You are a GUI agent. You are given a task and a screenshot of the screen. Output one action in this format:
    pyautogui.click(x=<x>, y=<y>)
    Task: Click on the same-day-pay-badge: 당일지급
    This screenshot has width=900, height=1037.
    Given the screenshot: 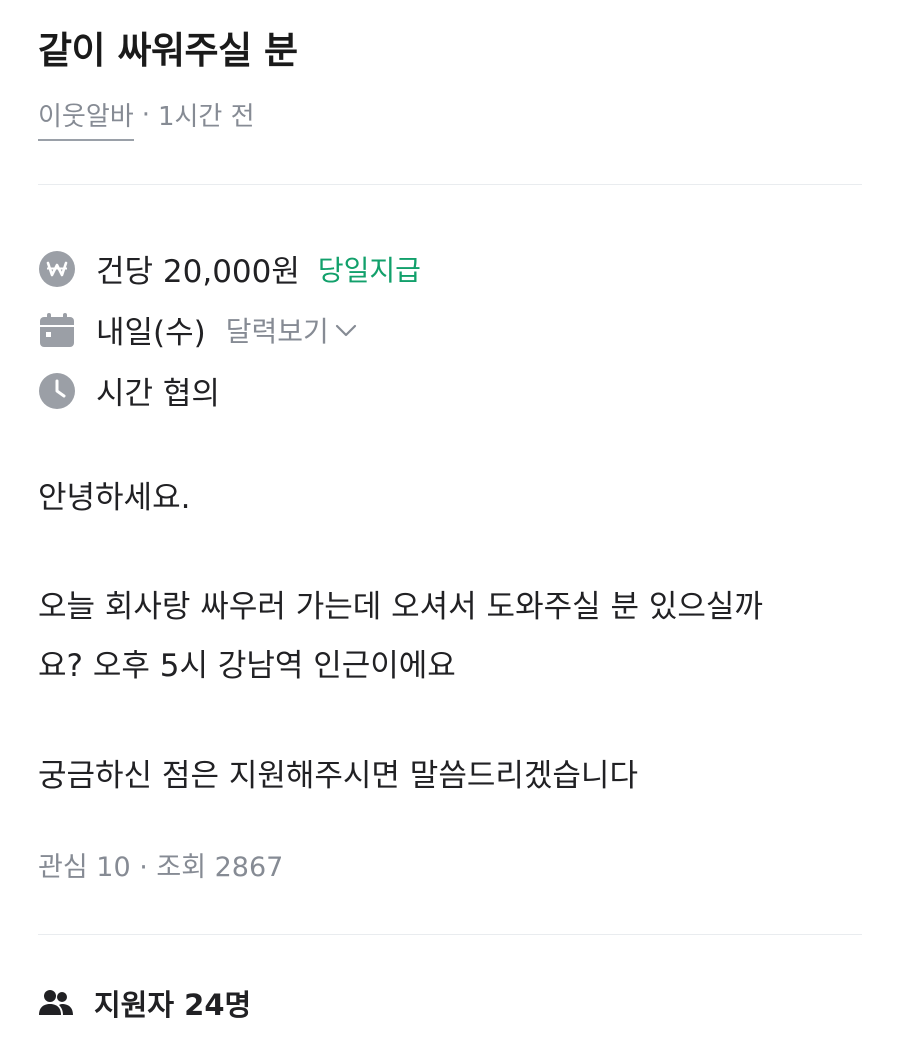 What is the action you would take?
    pyautogui.click(x=369, y=270)
    